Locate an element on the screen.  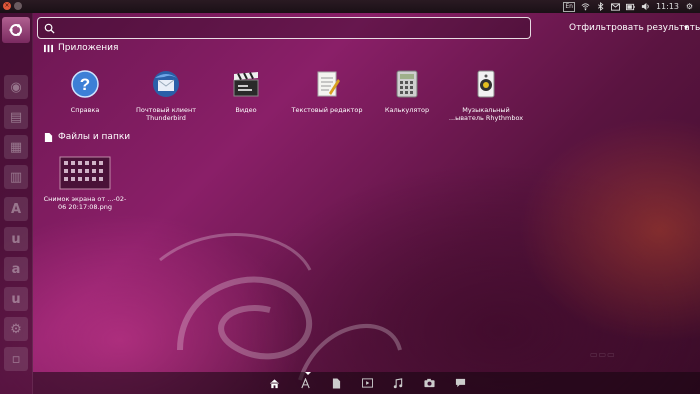
launcher-item-software-center: A is located at coordinates (16, 209).